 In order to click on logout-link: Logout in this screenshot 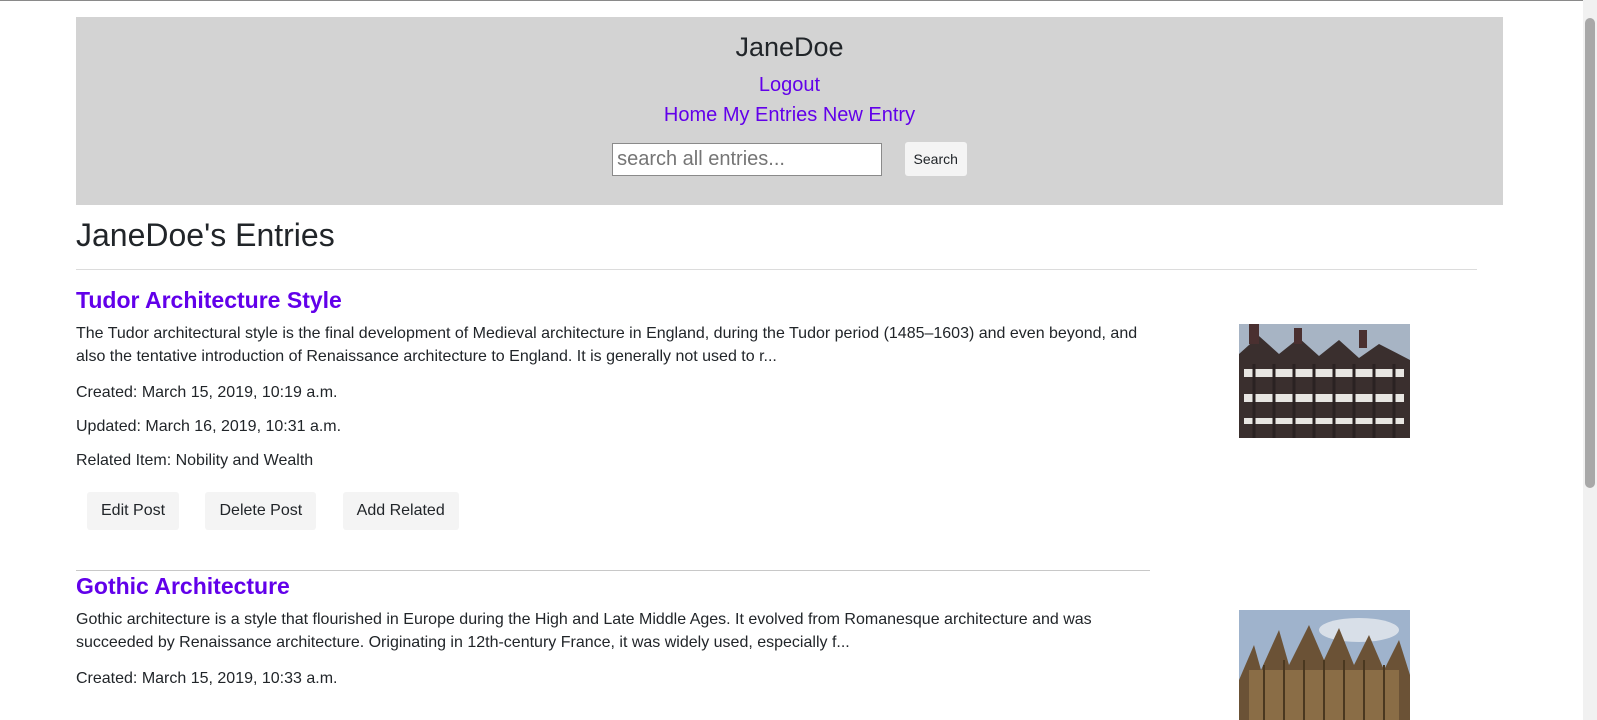, I will do `click(789, 85)`.